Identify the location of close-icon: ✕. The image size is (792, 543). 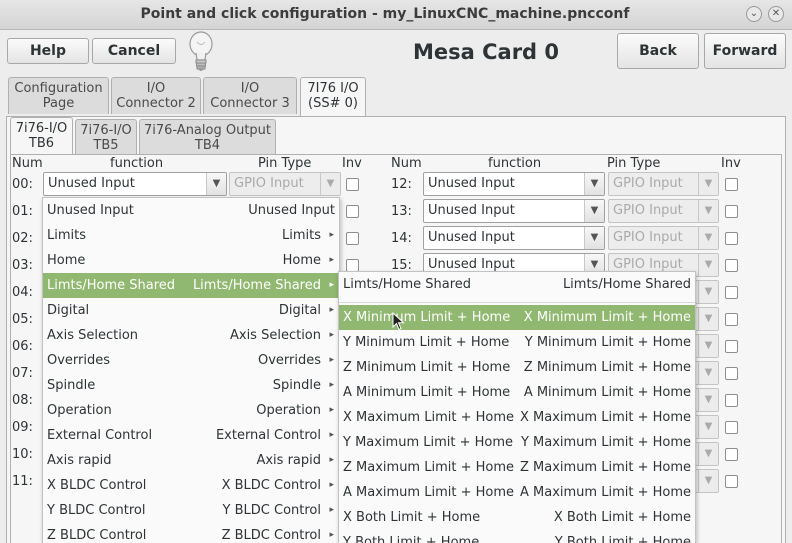
(776, 14).